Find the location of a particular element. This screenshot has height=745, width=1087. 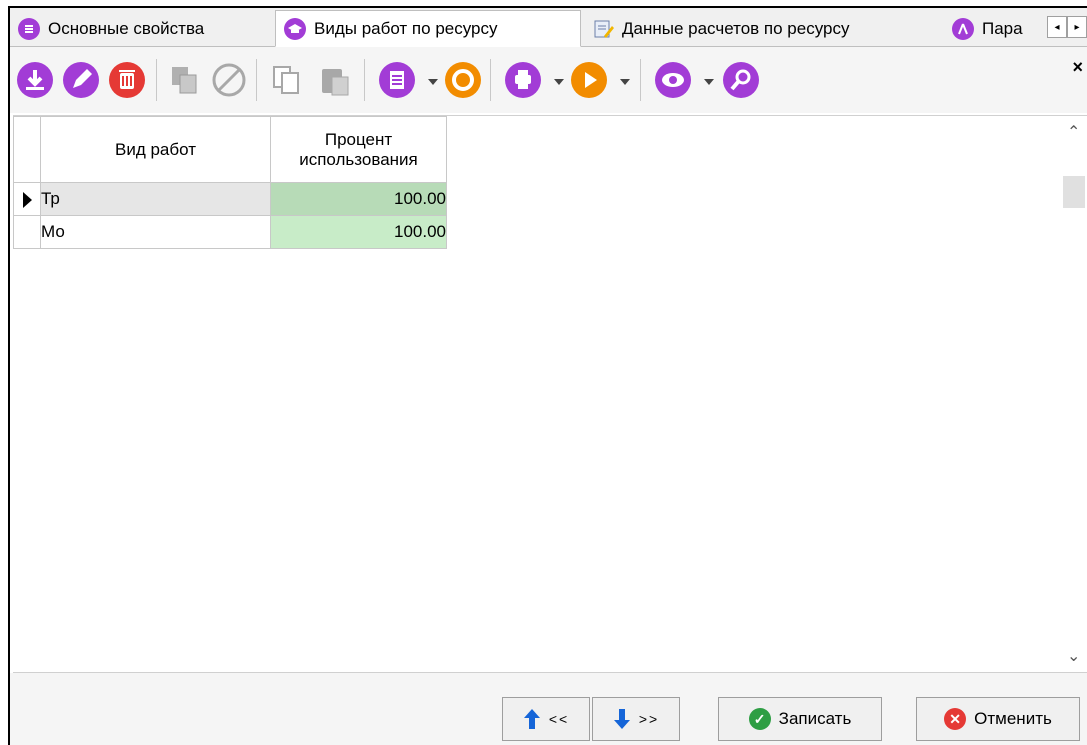

graduation-cap-icon is located at coordinates (295, 28).